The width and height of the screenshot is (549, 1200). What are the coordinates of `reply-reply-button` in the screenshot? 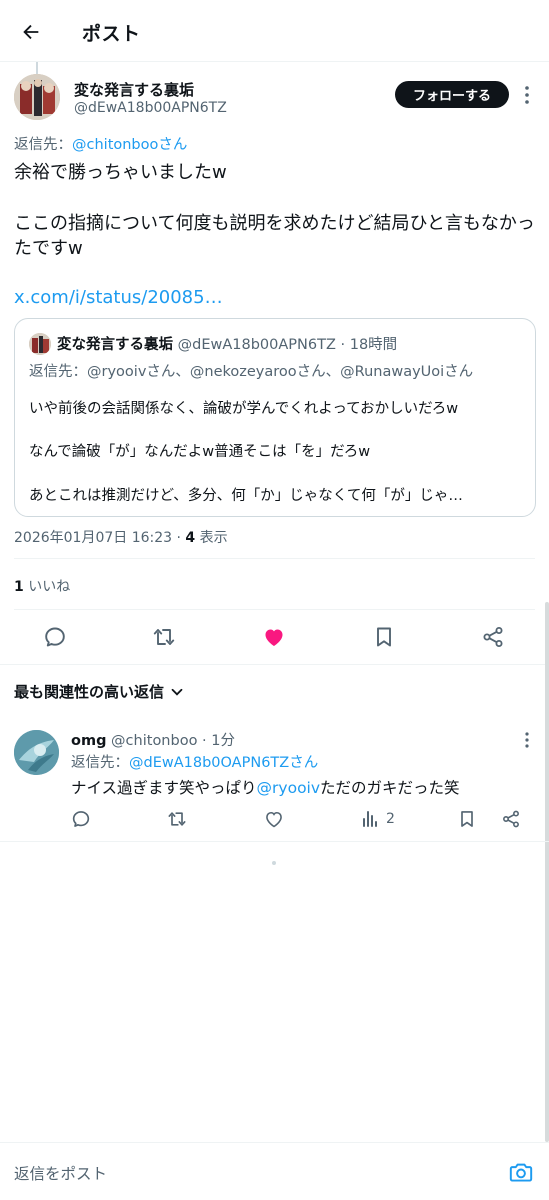 It's located at (81, 819).